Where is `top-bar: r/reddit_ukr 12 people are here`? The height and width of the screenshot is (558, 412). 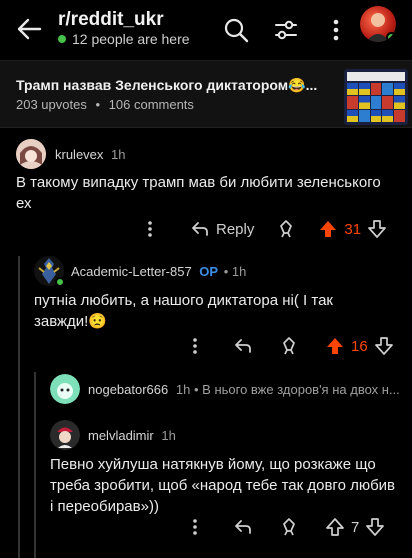
top-bar: r/reddit_ukr 12 people are here is located at coordinates (206, 30).